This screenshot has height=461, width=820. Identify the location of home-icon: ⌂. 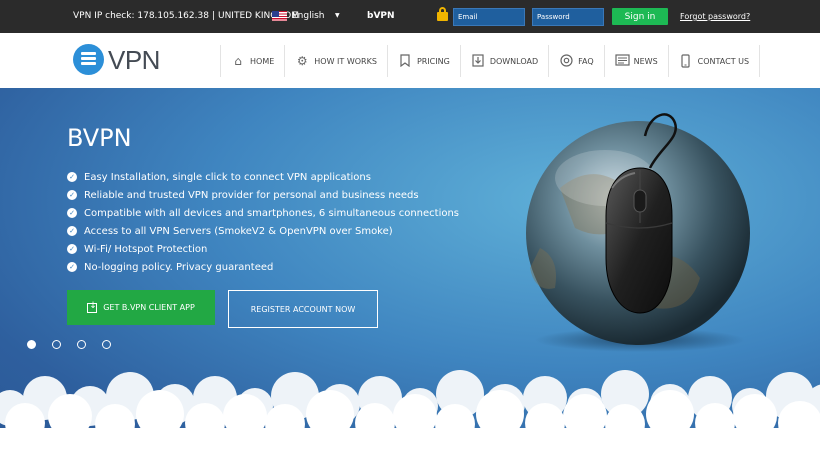
(238, 61).